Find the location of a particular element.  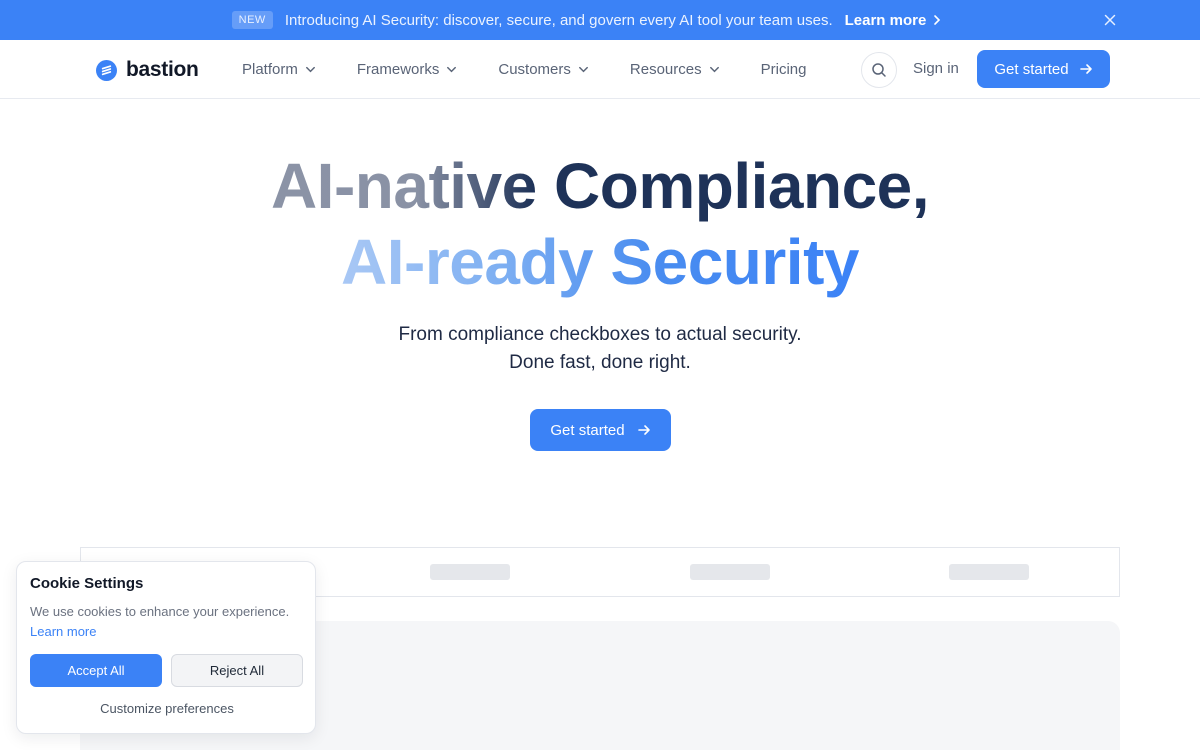

logo: bastion is located at coordinates (147, 70).